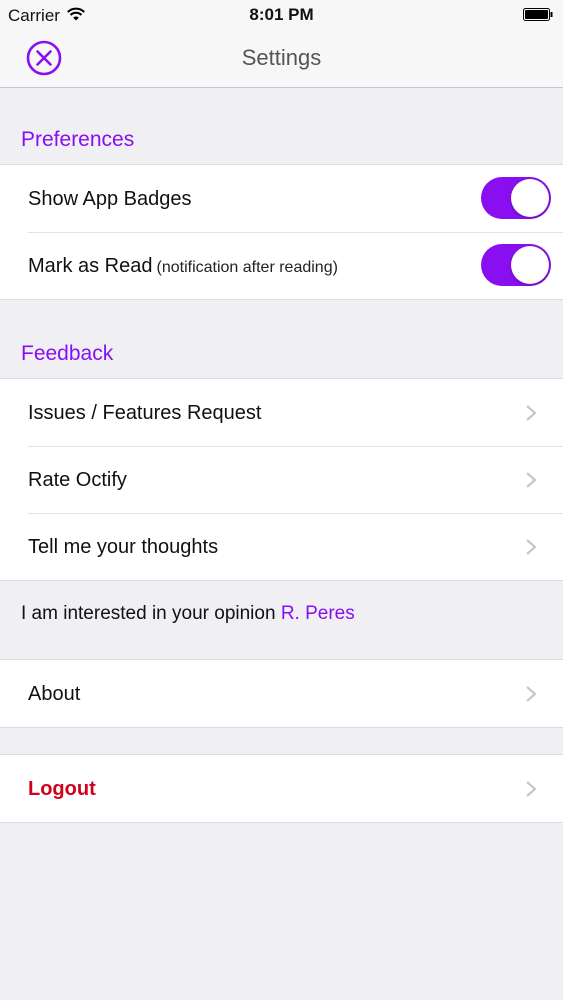  I want to click on mark-as-read-text: Mark as Read, so click(90, 266).